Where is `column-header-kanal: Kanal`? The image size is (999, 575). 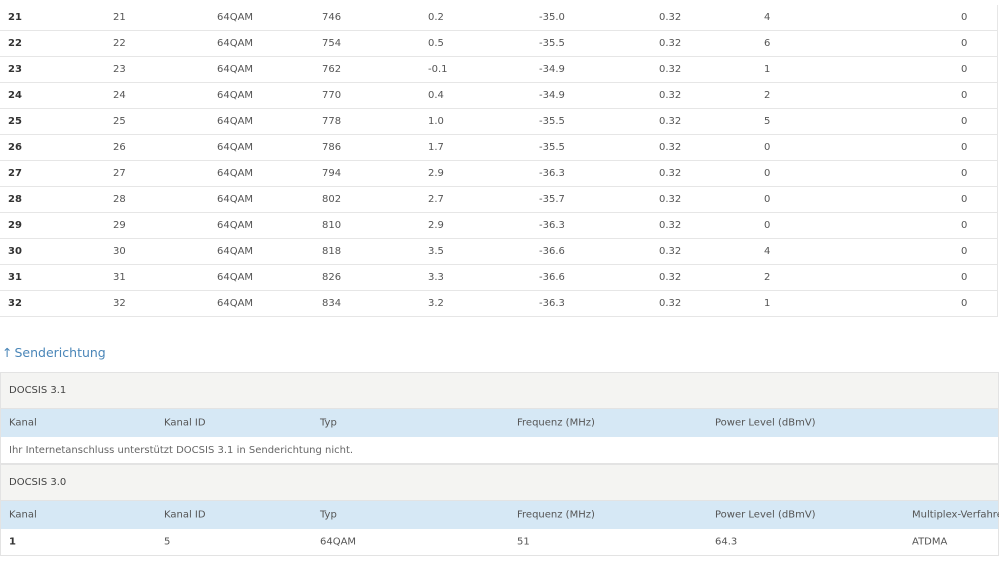
column-header-kanal: Kanal is located at coordinates (23, 423).